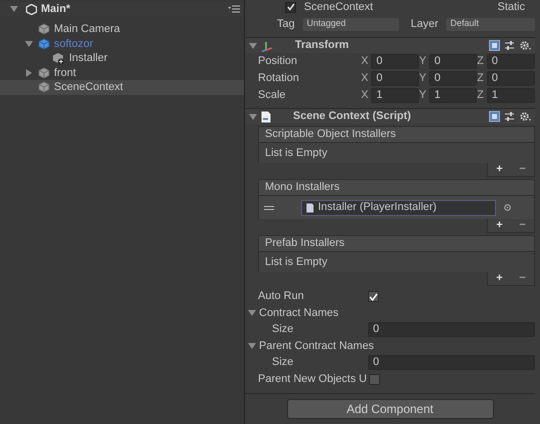 The image size is (540, 424). I want to click on menu-icon, so click(234, 9).